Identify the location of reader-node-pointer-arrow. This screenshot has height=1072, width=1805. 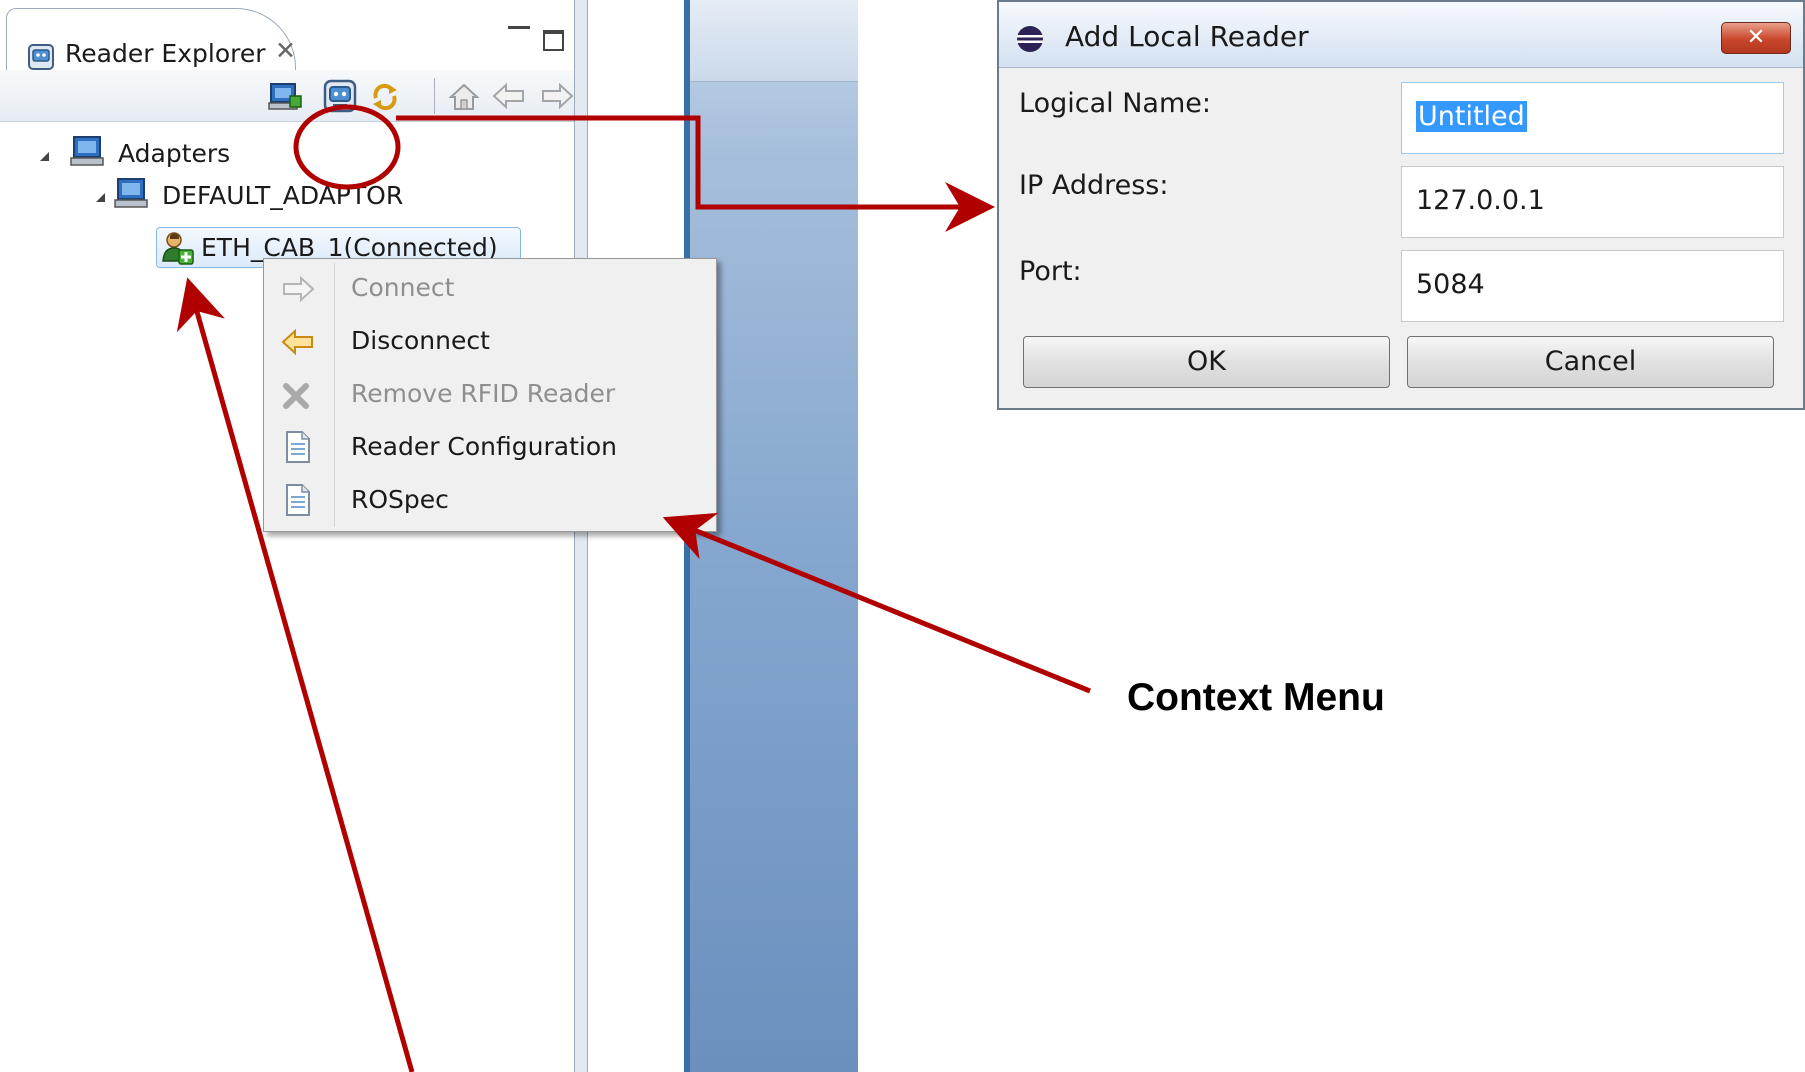
(295, 674).